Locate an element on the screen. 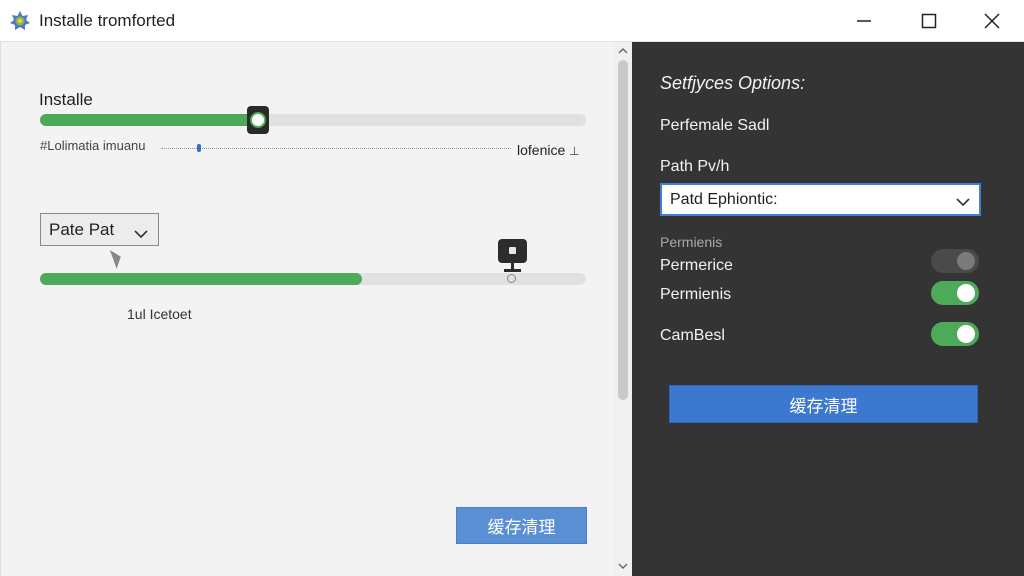  slider2-marker-icon is located at coordinates (511, 278).